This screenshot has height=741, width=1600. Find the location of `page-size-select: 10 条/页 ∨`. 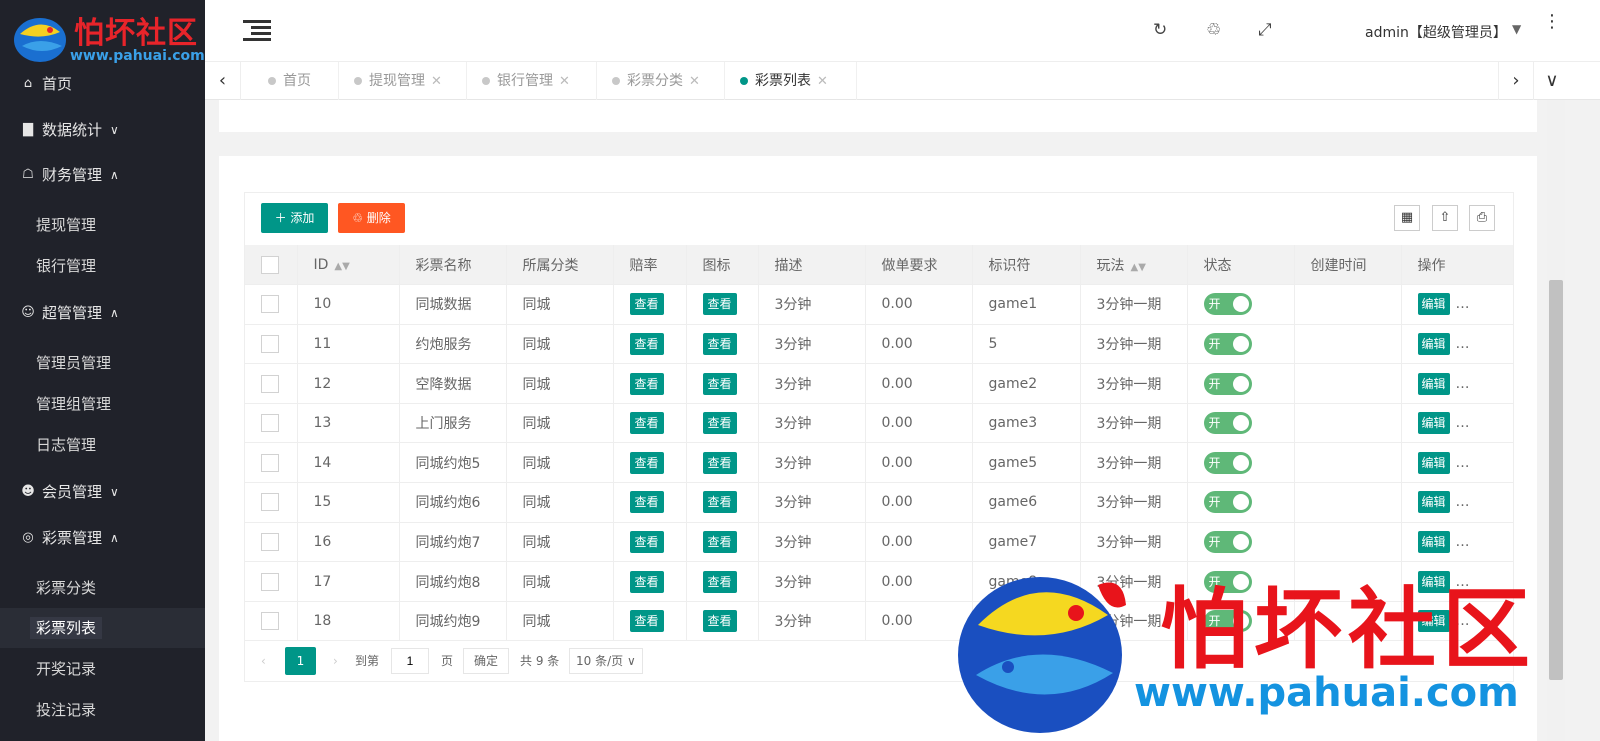

page-size-select: 10 条/页 ∨ is located at coordinates (606, 661).